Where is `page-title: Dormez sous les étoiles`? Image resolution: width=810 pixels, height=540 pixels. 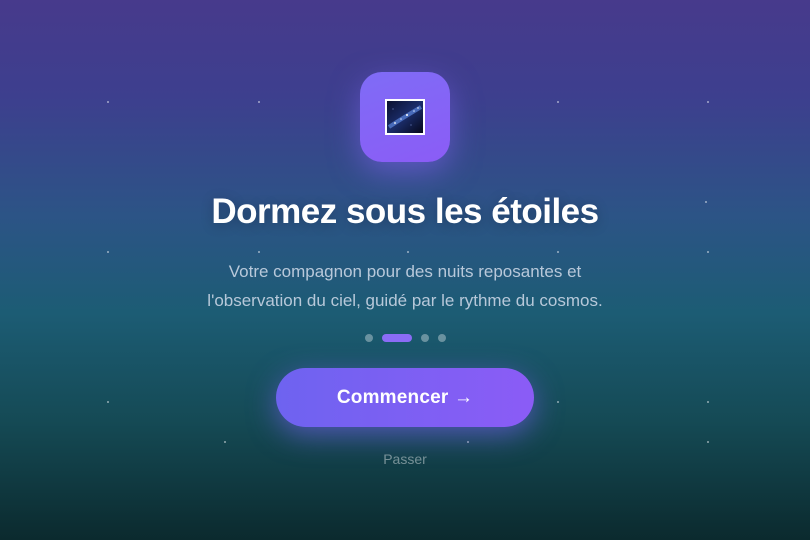 page-title: Dormez sous les étoiles is located at coordinates (405, 211).